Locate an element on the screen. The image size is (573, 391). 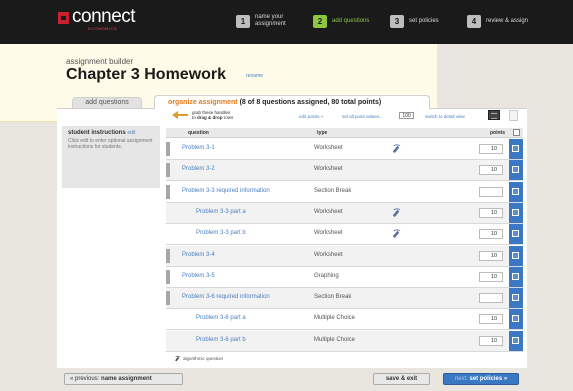
step-label: review & assign is located at coordinates (507, 20).